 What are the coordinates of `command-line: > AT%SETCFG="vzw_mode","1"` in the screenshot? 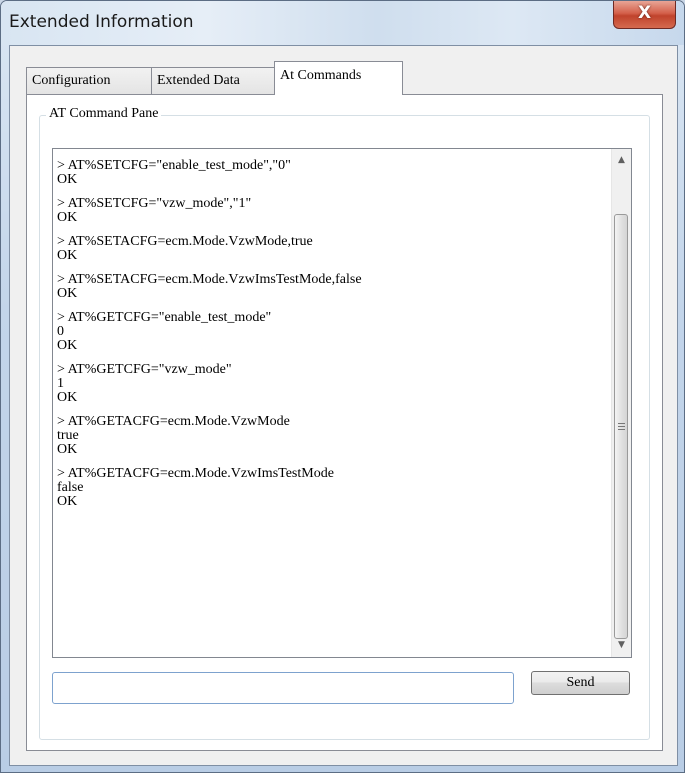 It's located at (154, 203).